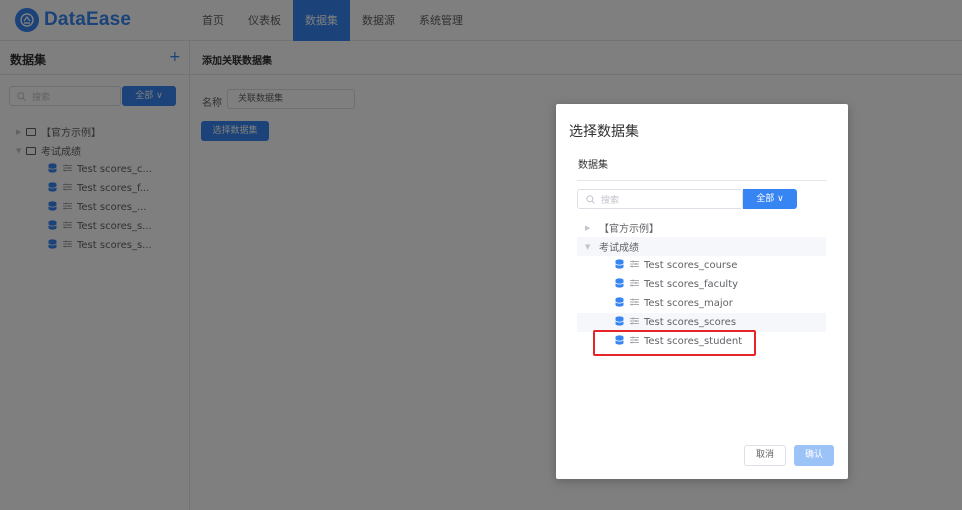  What do you see at coordinates (588, 246) in the screenshot?
I see `caret-down-icon: ▼` at bounding box center [588, 246].